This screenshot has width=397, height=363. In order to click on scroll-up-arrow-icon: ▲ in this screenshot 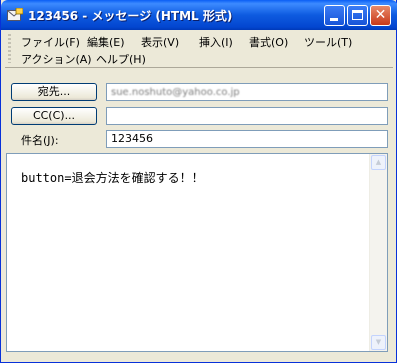, I will do `click(378, 162)`.